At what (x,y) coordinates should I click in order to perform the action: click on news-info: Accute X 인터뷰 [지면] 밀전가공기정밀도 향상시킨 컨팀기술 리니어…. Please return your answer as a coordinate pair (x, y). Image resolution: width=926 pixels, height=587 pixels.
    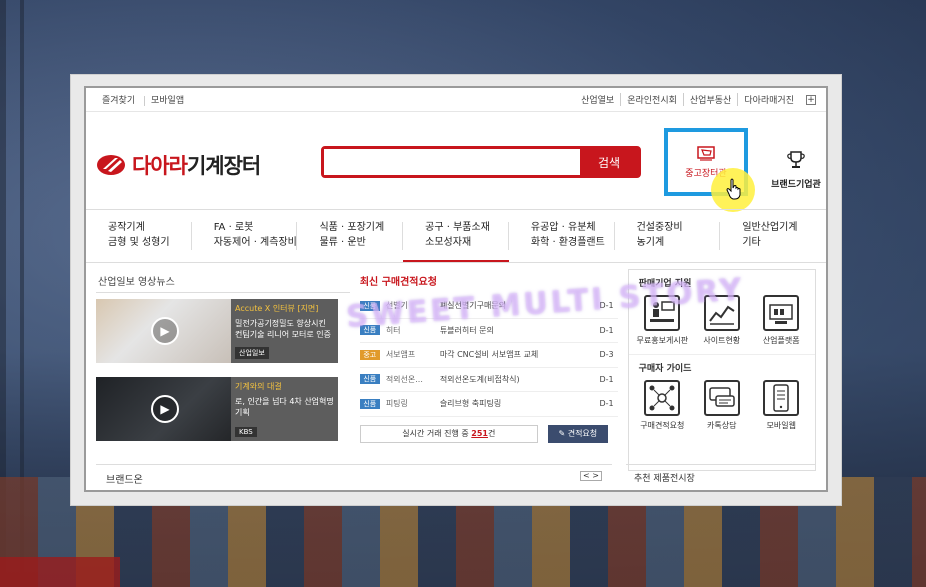
    Looking at the image, I should click on (284, 331).